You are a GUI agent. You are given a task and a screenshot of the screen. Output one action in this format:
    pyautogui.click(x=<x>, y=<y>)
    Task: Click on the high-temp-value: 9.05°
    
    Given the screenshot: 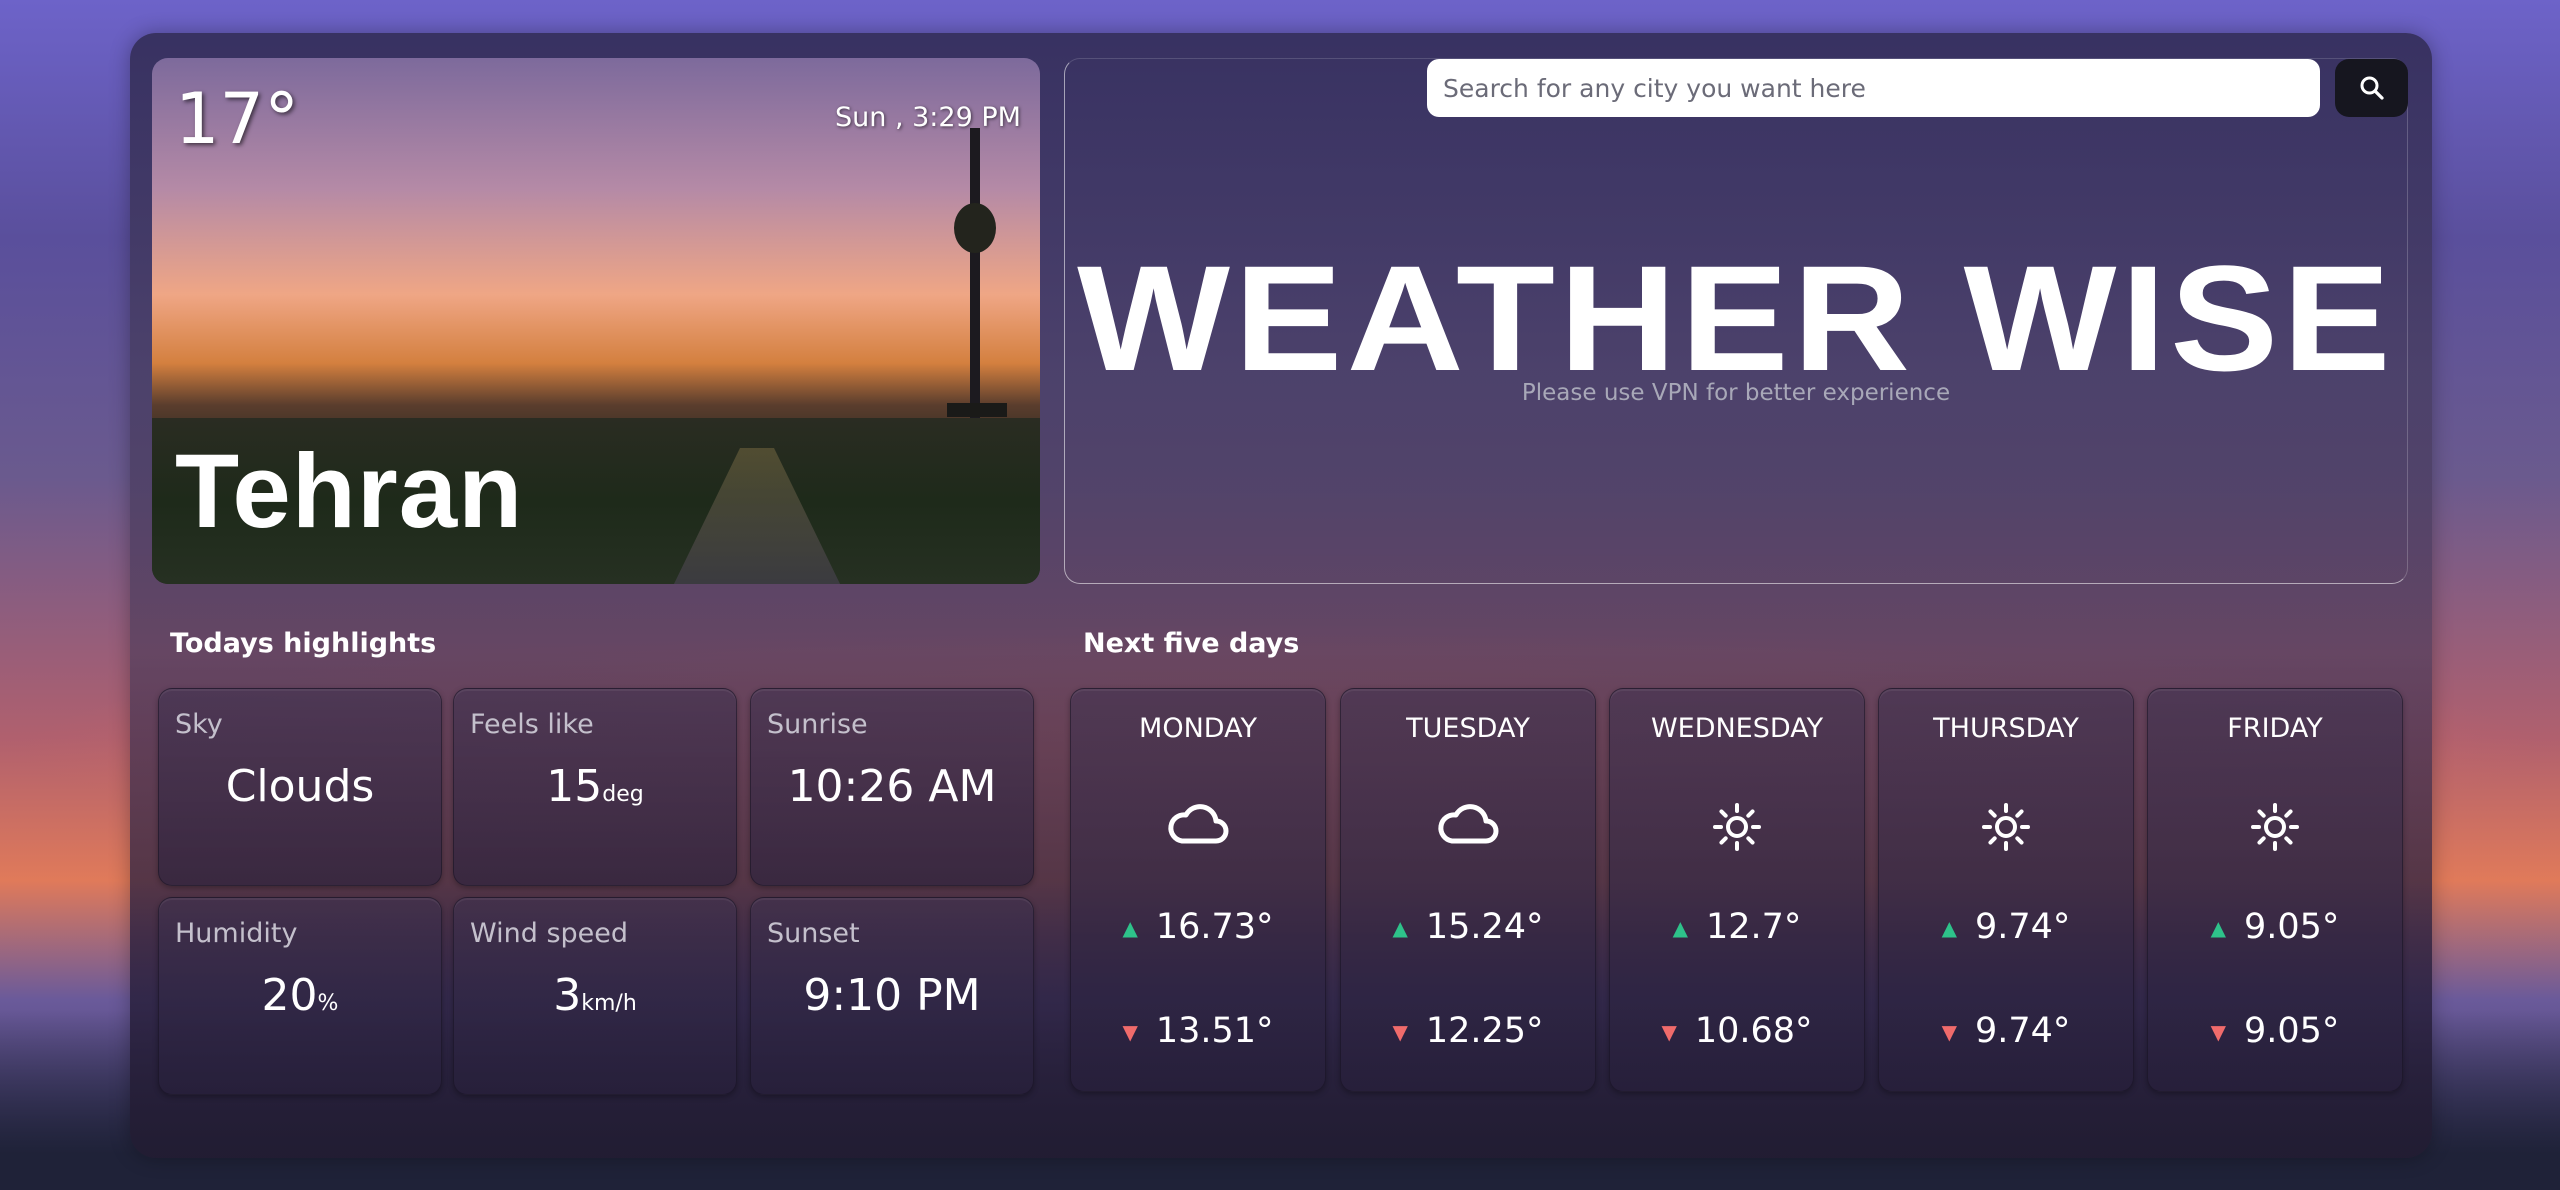 What is the action you would take?
    pyautogui.click(x=2291, y=927)
    